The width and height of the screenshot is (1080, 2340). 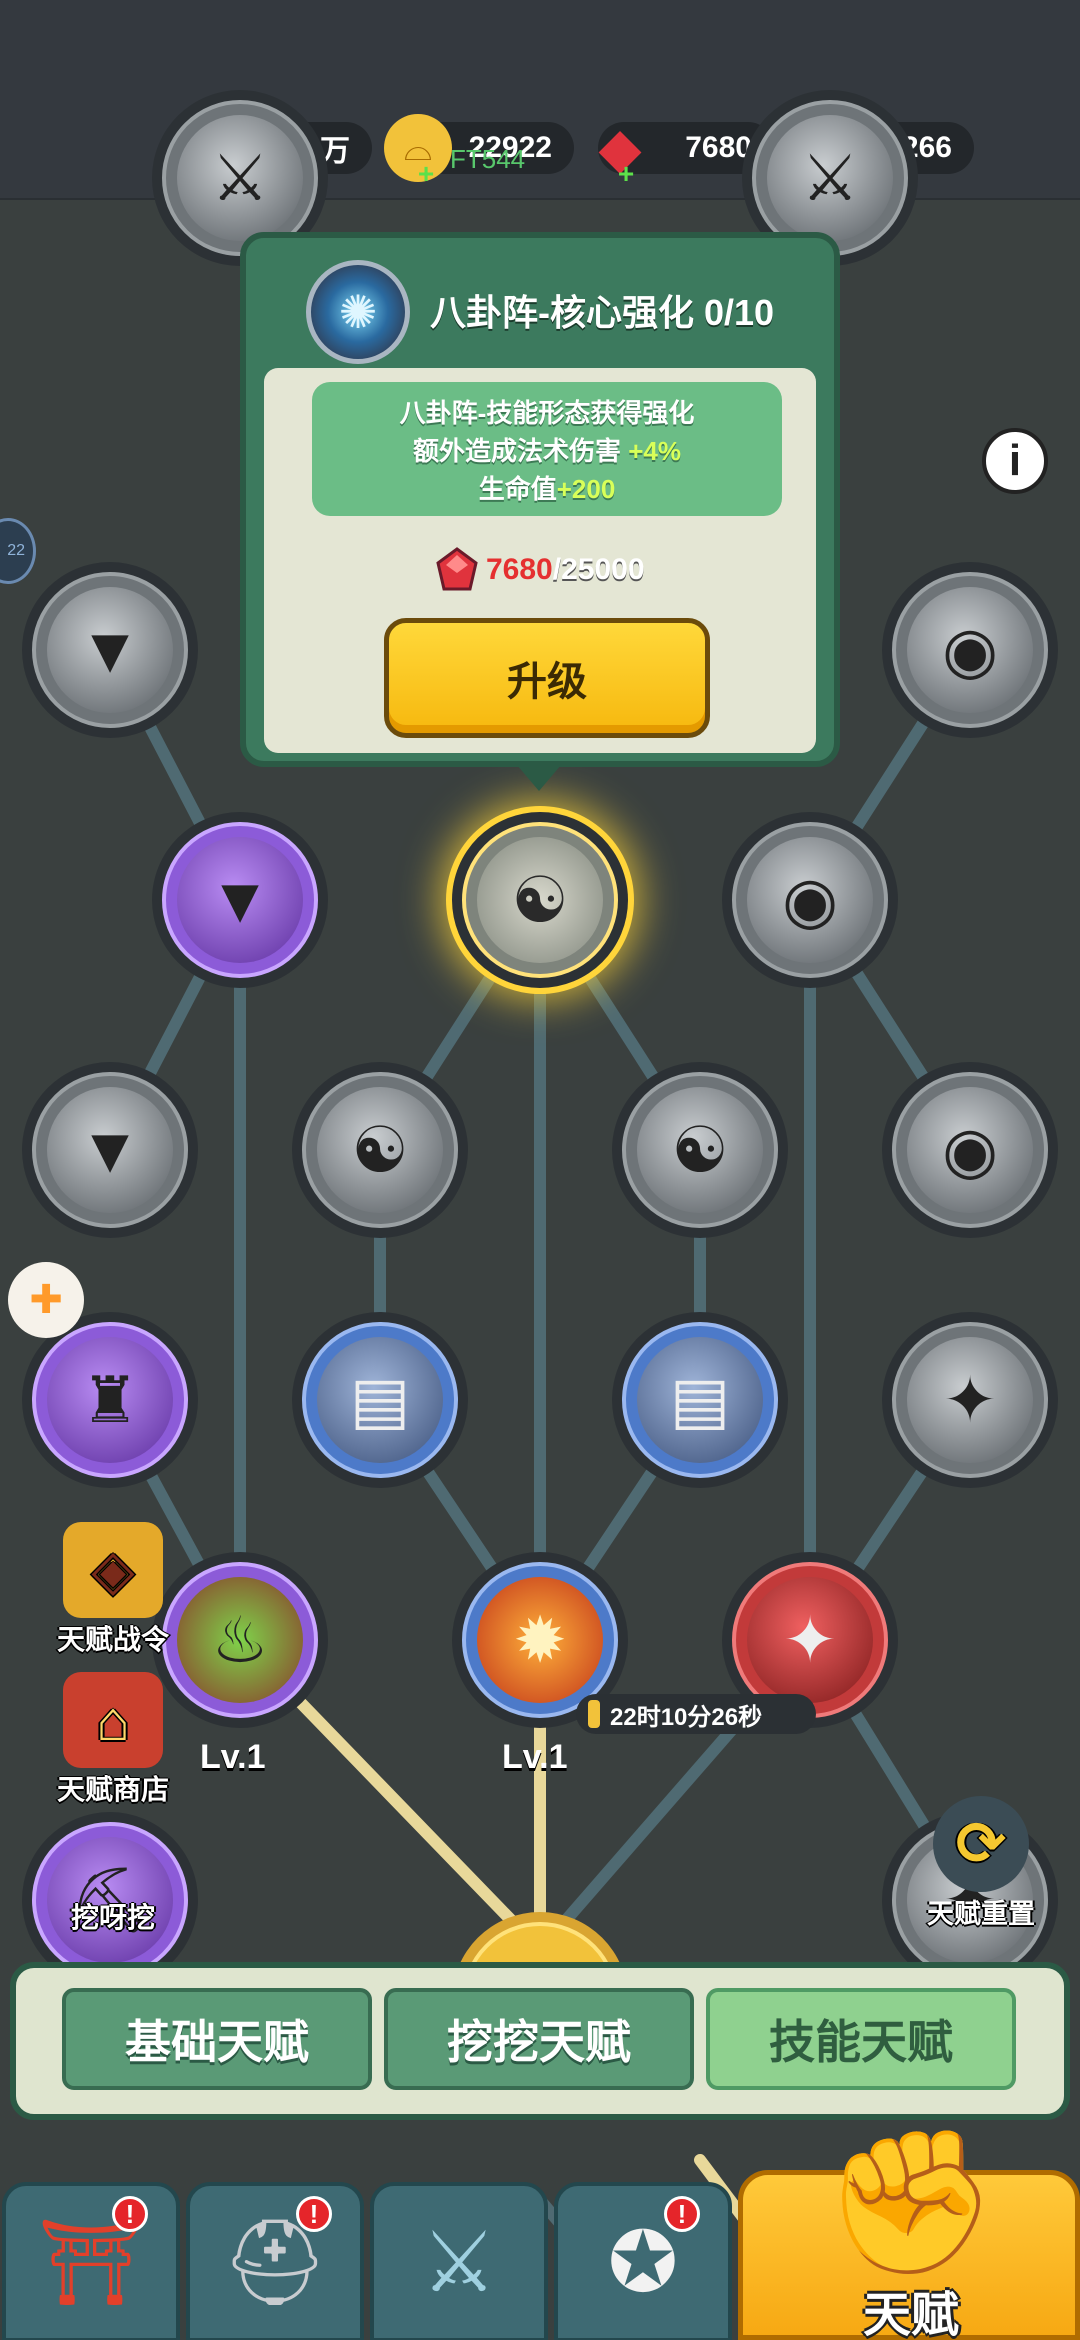 I want to click on talent-shop-label: 天赋商店, so click(x=112, y=1789).